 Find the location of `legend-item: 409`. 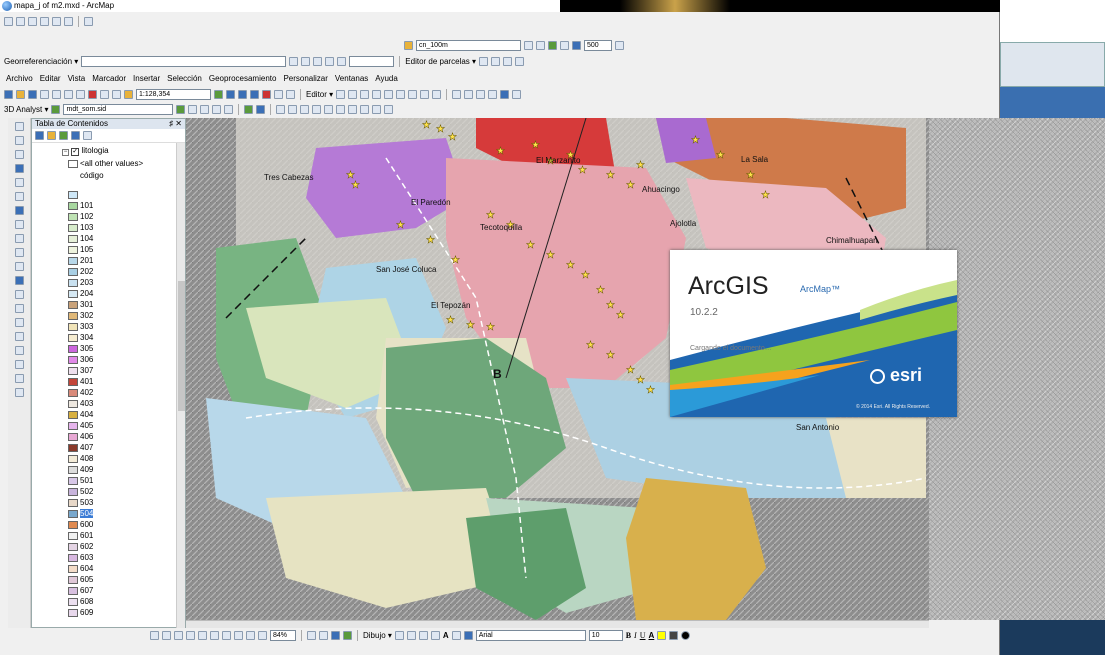

legend-item: 409 is located at coordinates (80, 469).